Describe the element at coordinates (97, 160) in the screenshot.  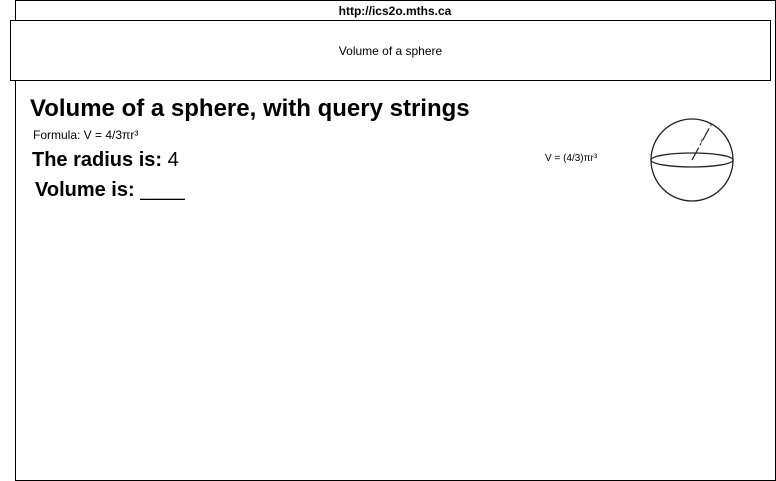
I see `radius-label: The radius is:` at that location.